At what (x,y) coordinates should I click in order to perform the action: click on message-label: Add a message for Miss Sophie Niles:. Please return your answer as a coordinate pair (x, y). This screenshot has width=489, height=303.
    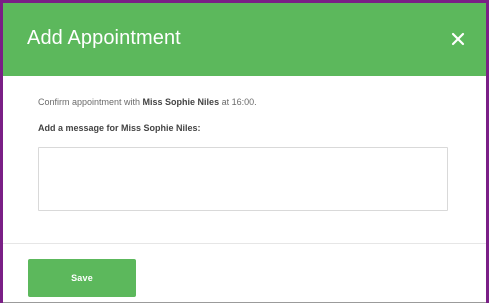
    Looking at the image, I should click on (119, 128).